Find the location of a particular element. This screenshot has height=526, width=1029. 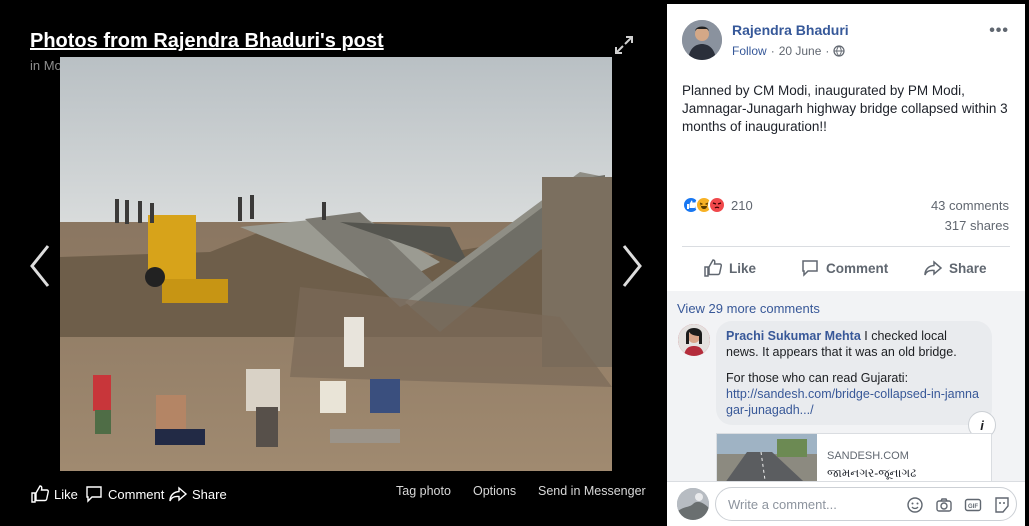

shares-count-link: 317 shares is located at coordinates (977, 225).